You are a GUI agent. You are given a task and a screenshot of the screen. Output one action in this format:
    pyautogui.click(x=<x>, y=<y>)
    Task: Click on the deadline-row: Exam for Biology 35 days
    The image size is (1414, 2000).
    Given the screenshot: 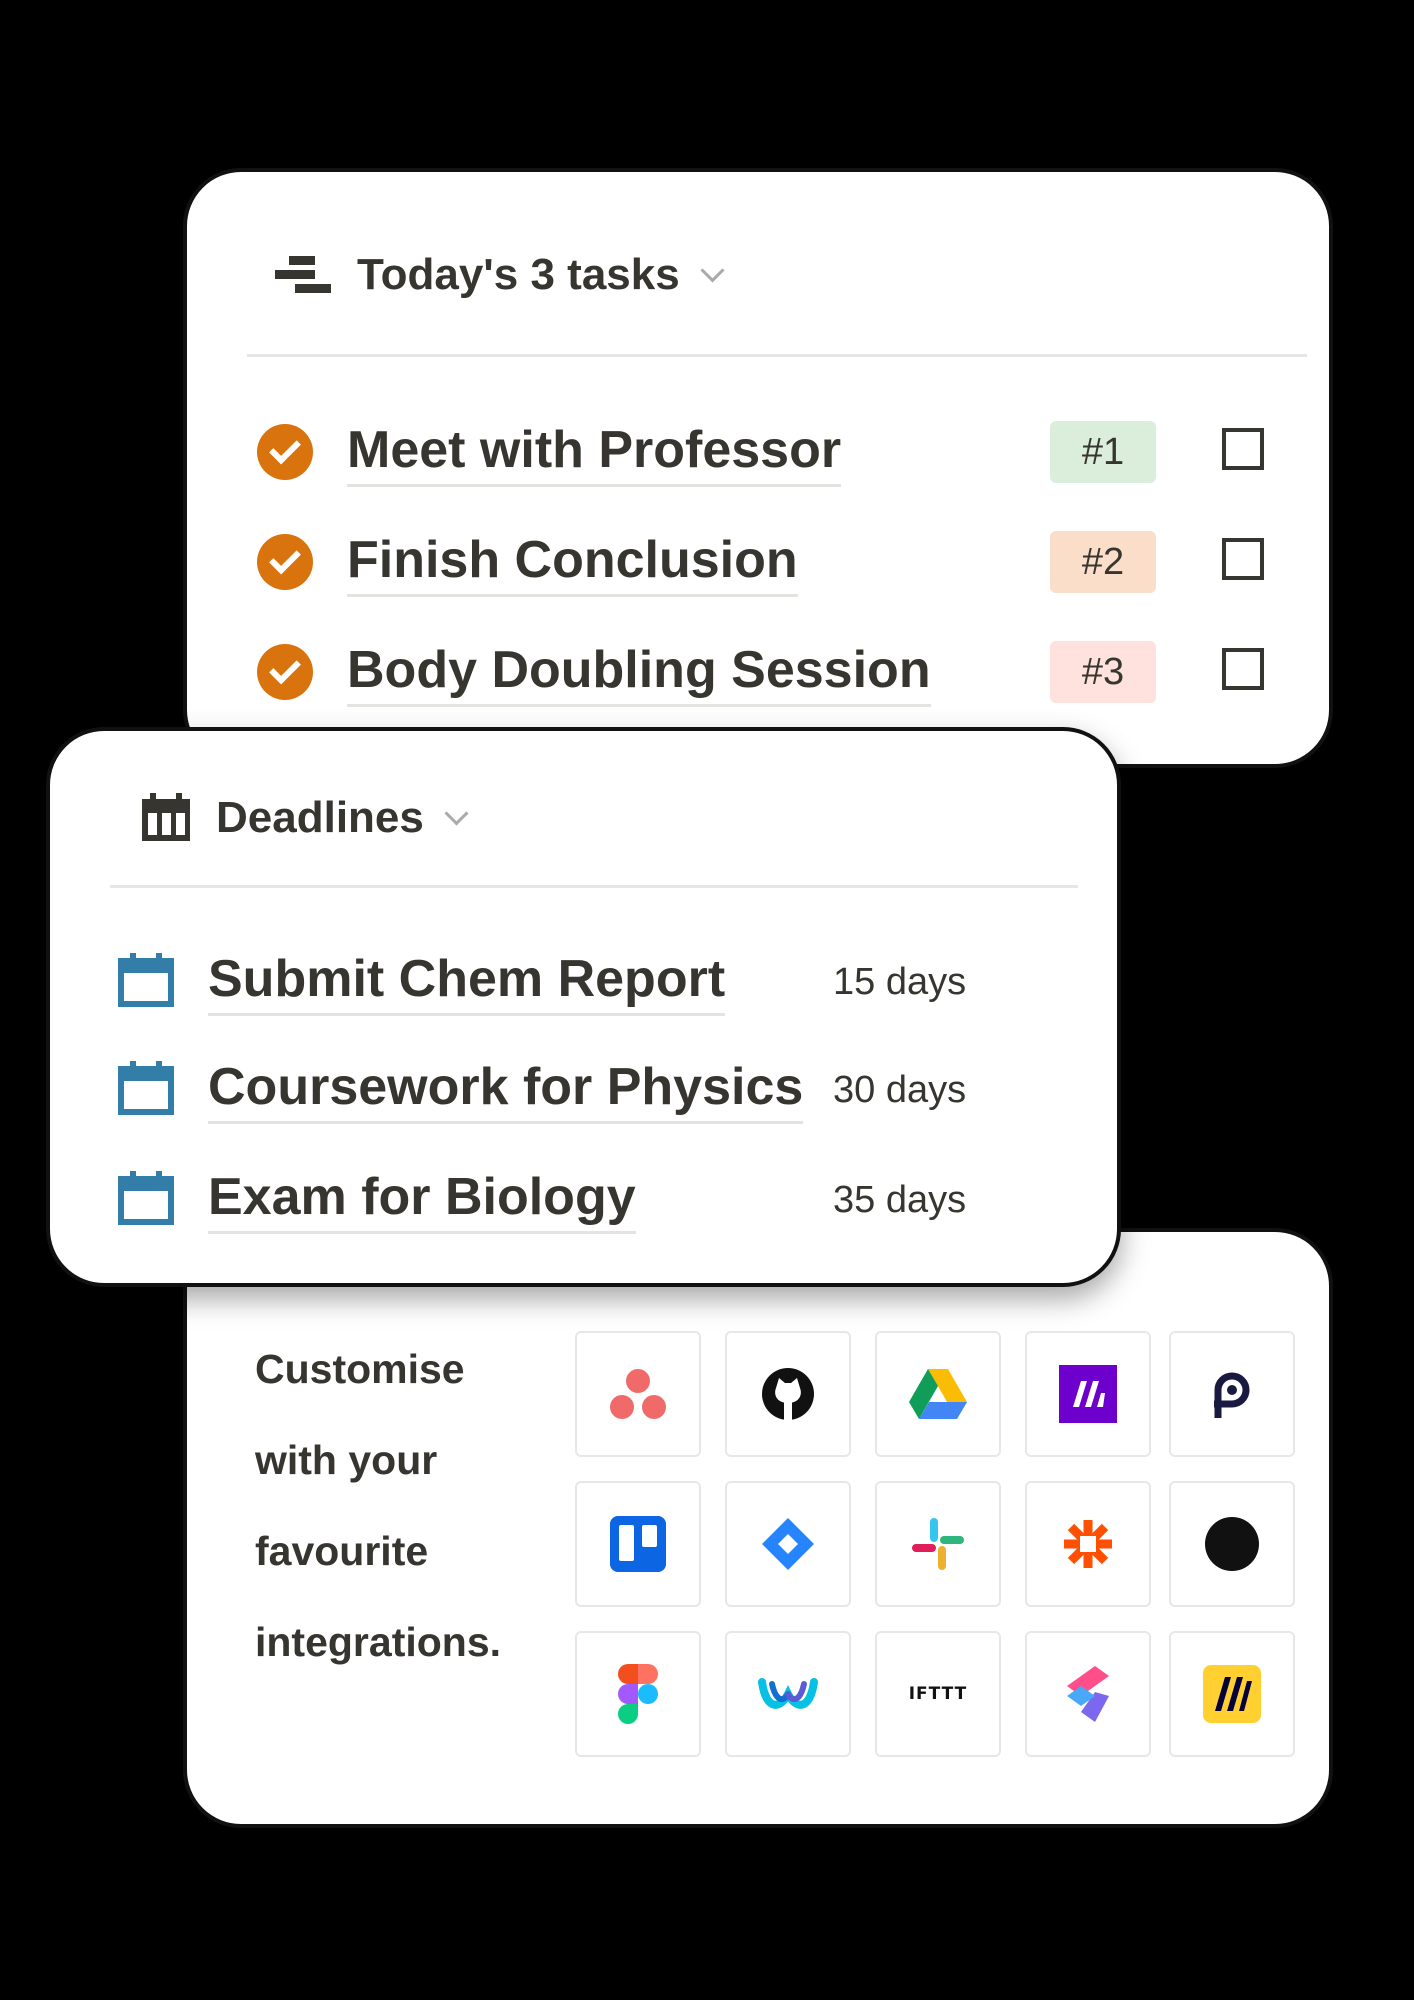 What is the action you would take?
    pyautogui.click(x=598, y=1203)
    